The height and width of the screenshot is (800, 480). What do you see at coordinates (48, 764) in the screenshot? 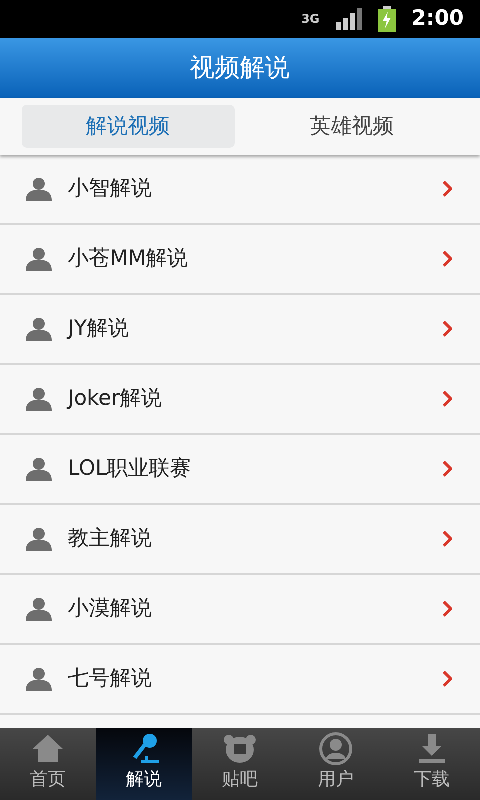
I see `nav-tab: 首页` at bounding box center [48, 764].